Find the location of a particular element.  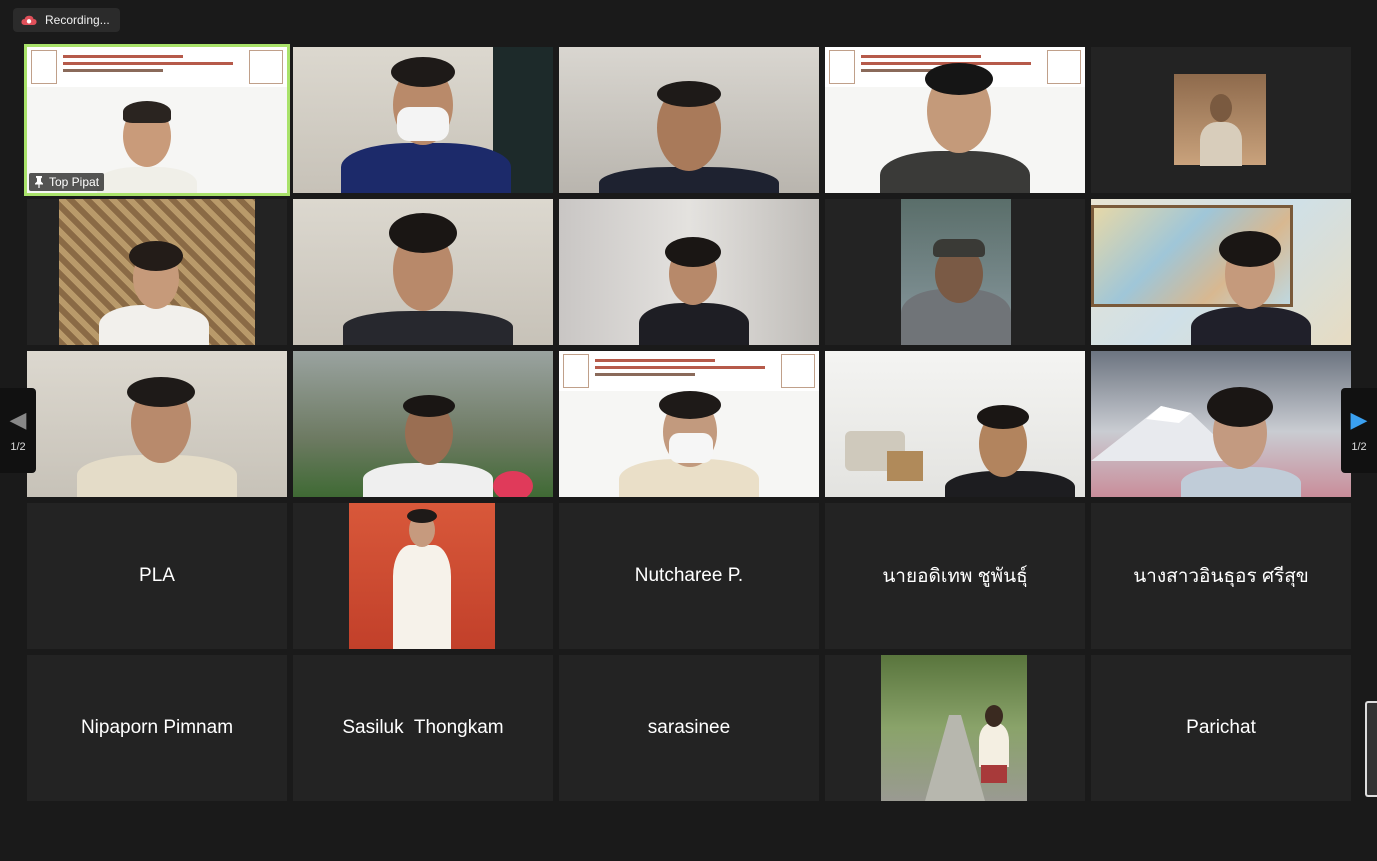

participant-tile: Nutcharee P. is located at coordinates (689, 576).